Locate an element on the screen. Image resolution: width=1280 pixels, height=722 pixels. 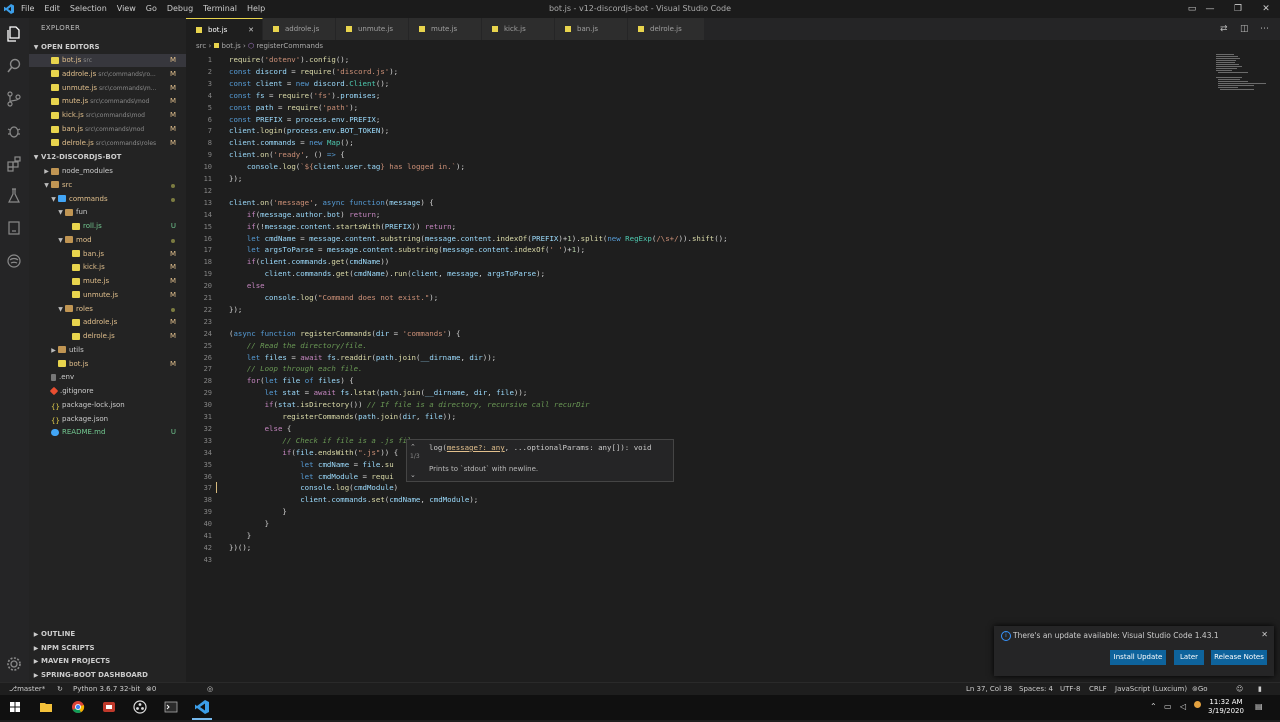
npm-scripts-section: ▶ NPM SCRIPTS is located at coordinates (107, 648).